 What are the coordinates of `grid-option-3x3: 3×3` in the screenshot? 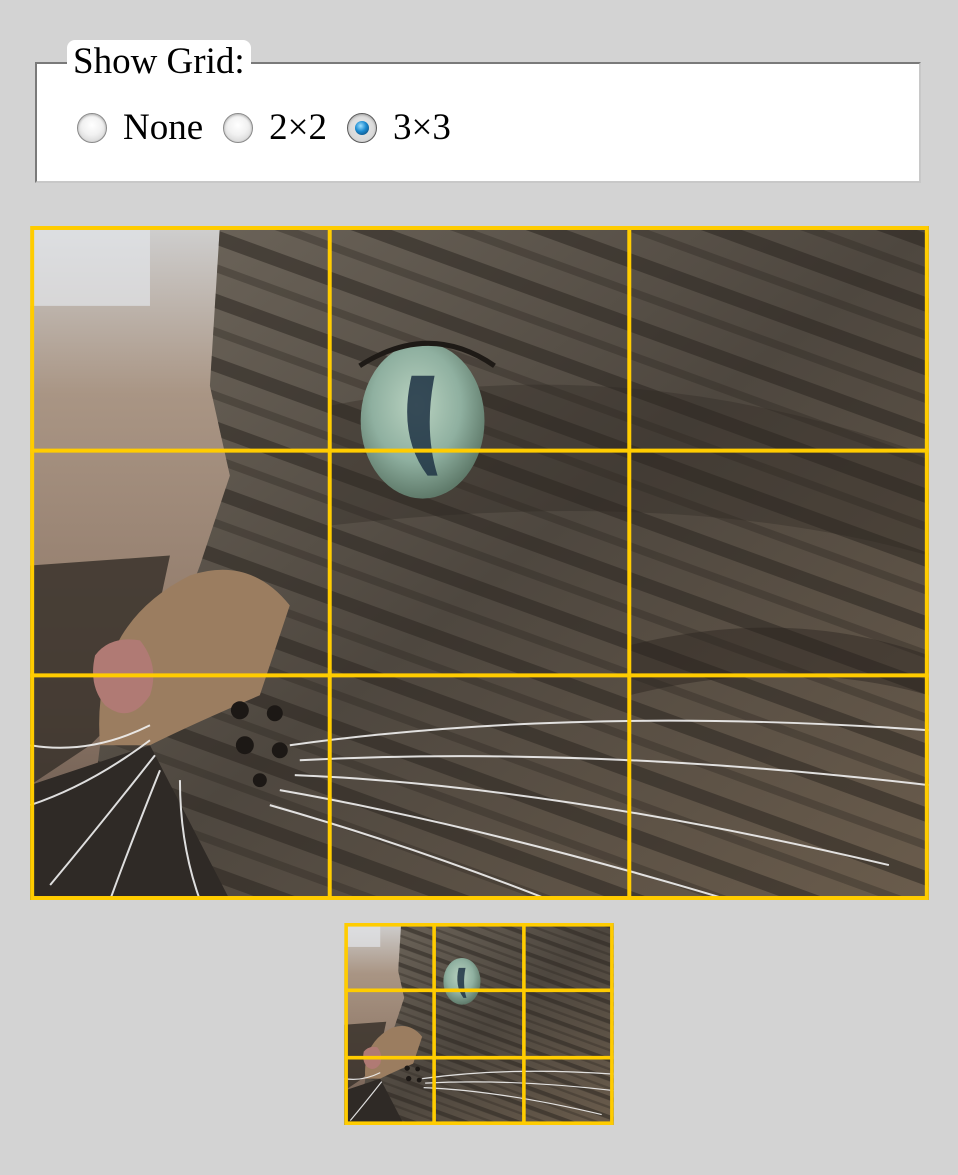 It's located at (399, 128).